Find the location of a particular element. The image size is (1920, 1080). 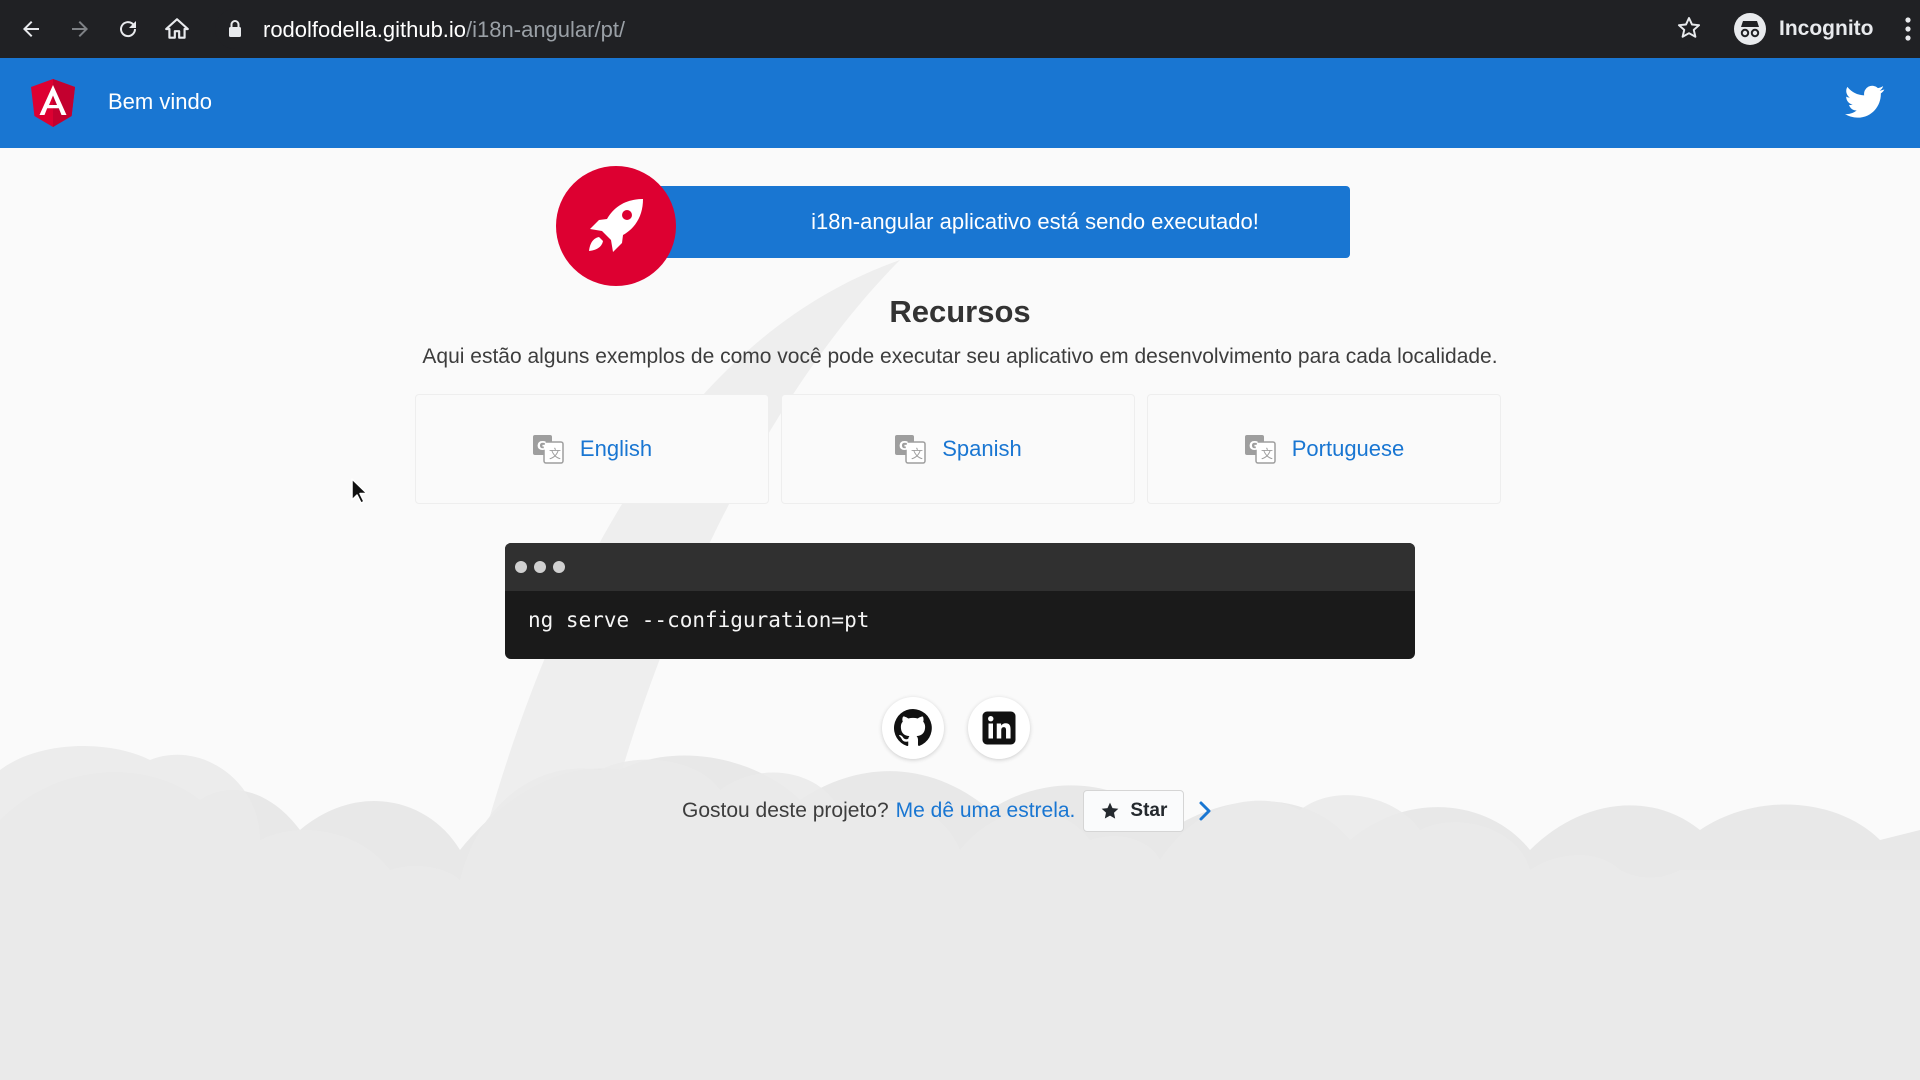

resources-heading: Recursos is located at coordinates (960, 311).